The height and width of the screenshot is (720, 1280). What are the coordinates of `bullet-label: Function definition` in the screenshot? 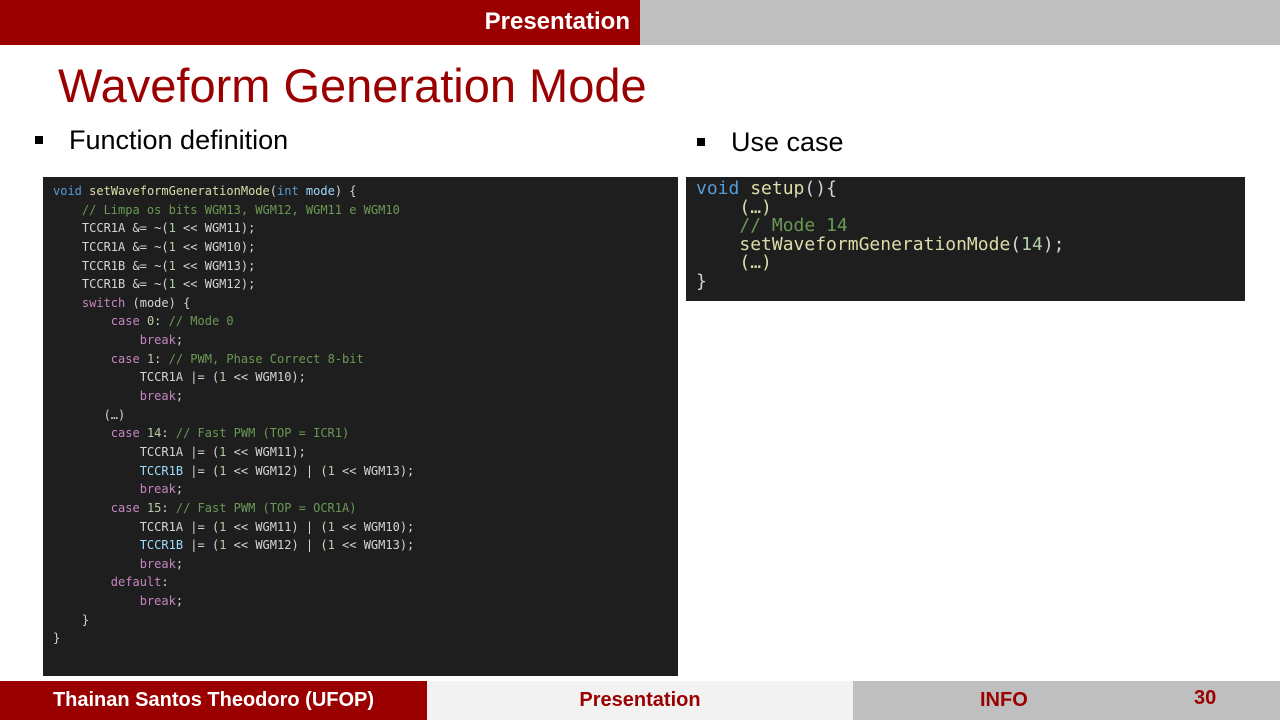 It's located at (179, 140).